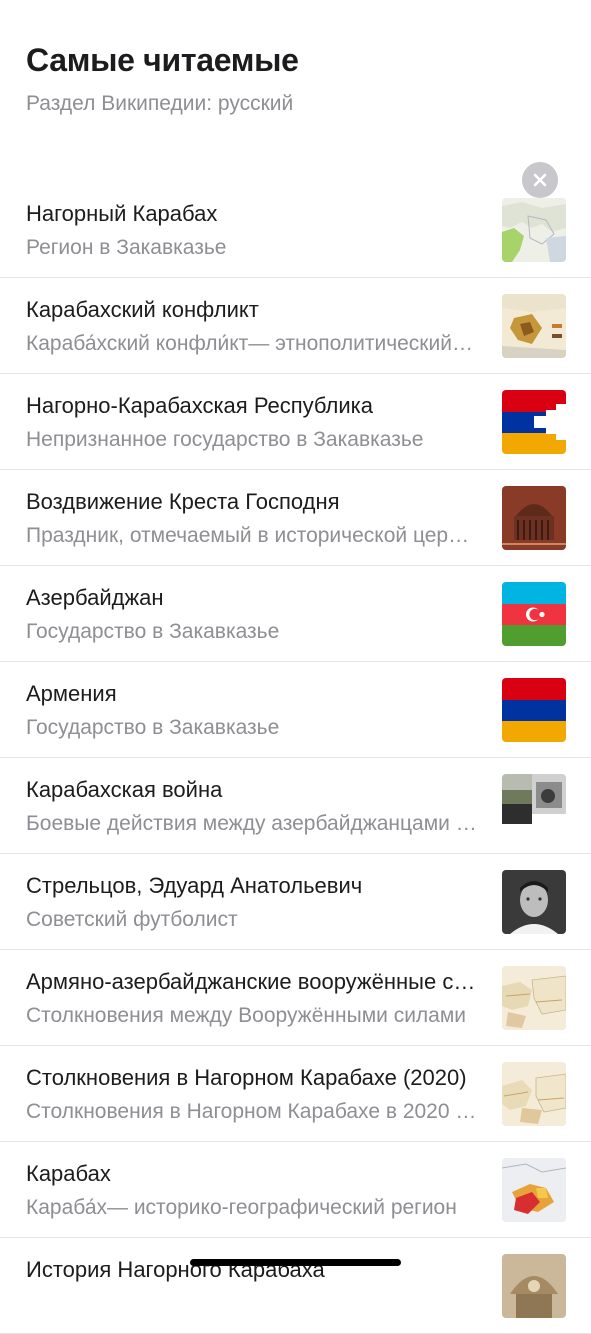 Image resolution: width=591 pixels, height=1334 pixels. I want to click on list-item: Армения Государство в Закавказье, so click(295, 710).